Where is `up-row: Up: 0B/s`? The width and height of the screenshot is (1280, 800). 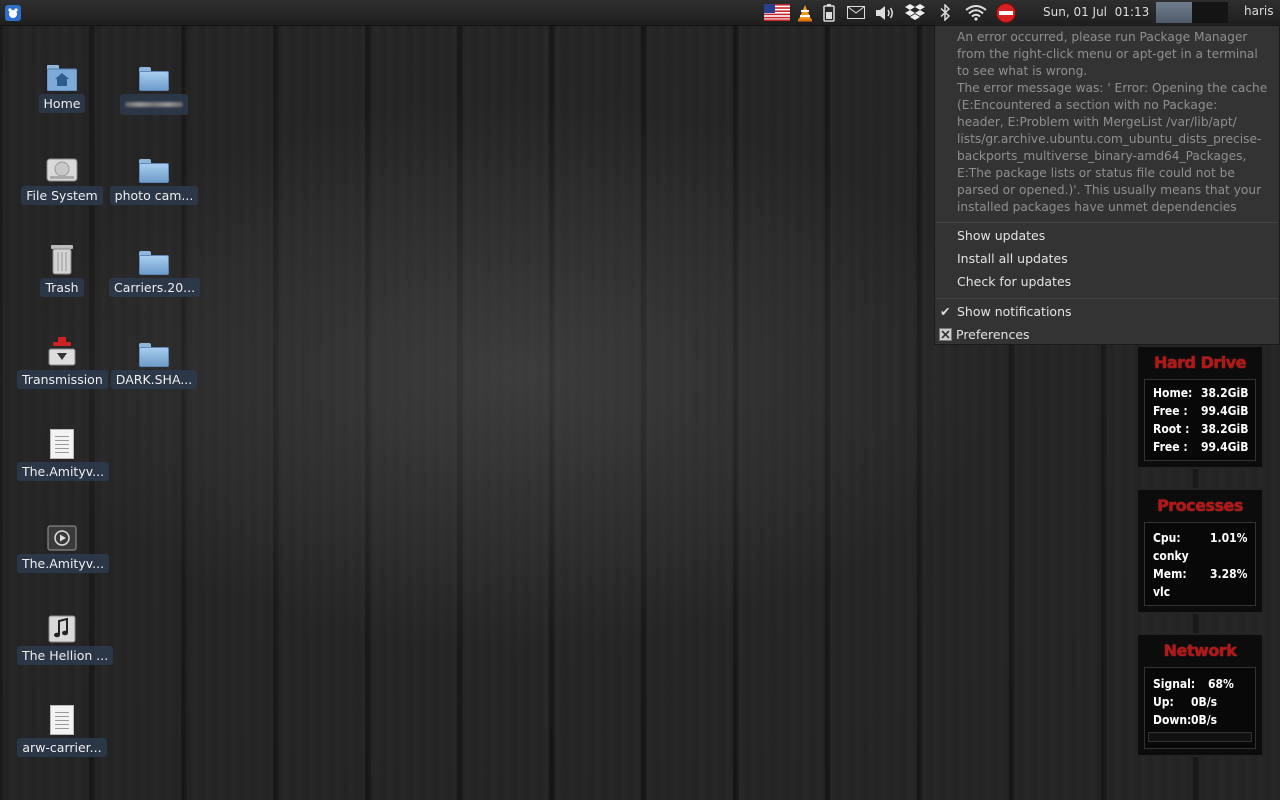
up-row: Up: 0B/s is located at coordinates (1185, 702).